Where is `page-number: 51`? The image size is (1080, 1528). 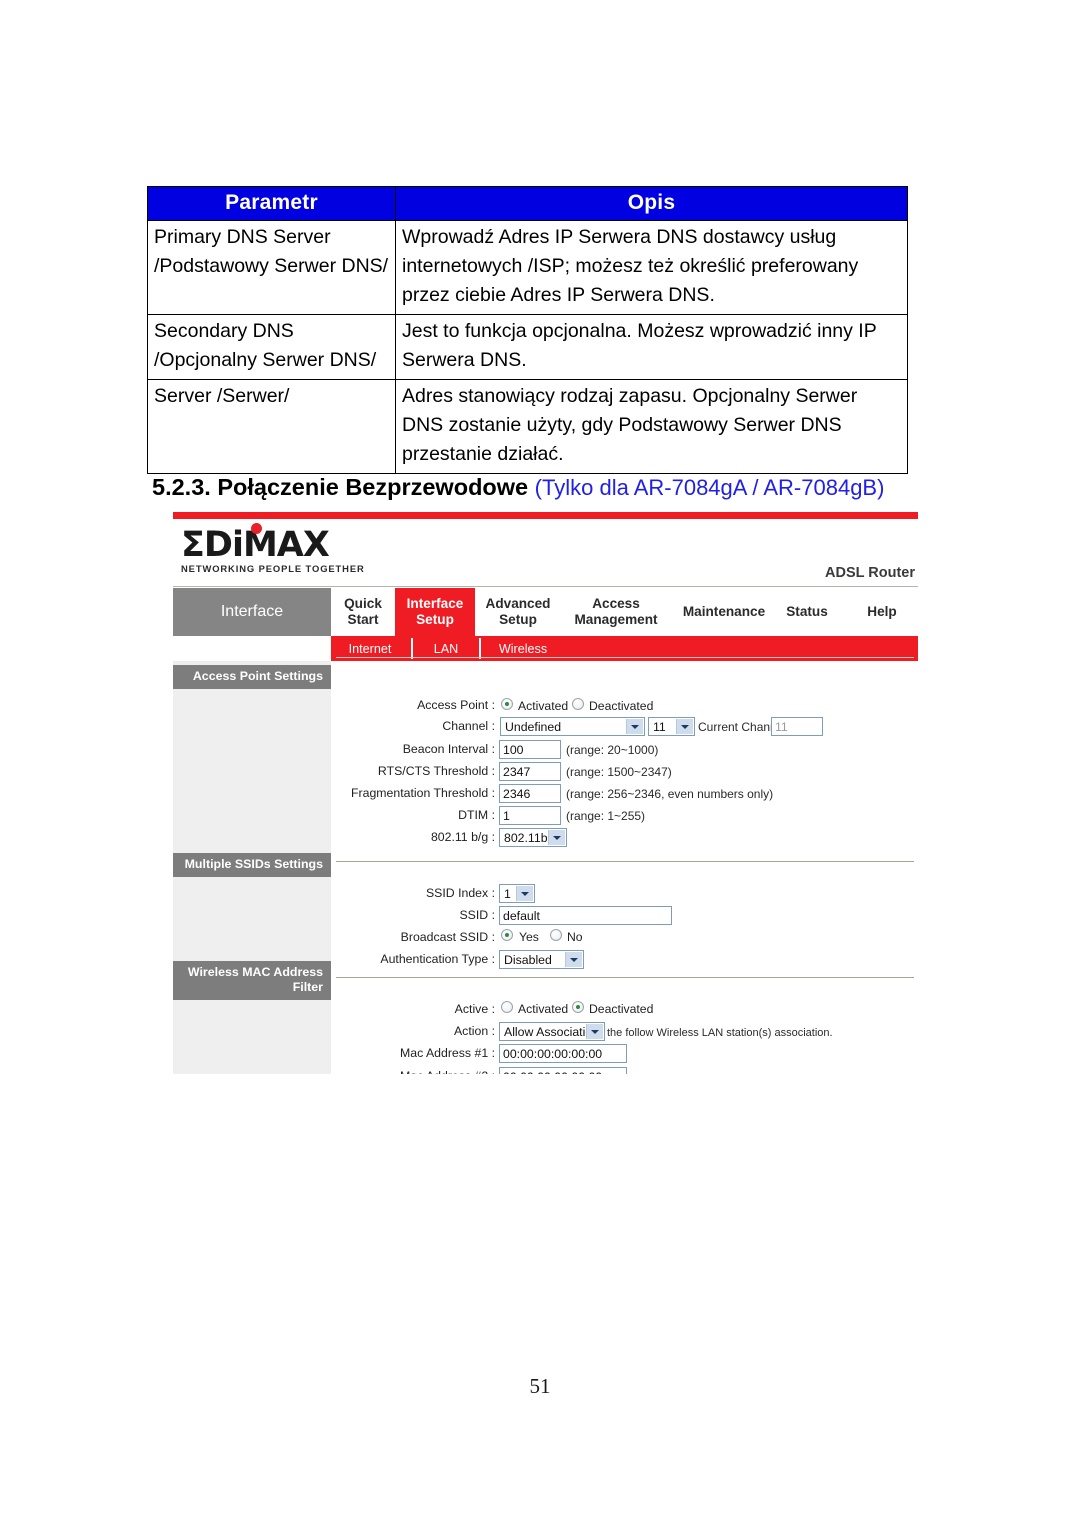
page-number: 51 is located at coordinates (540, 1386).